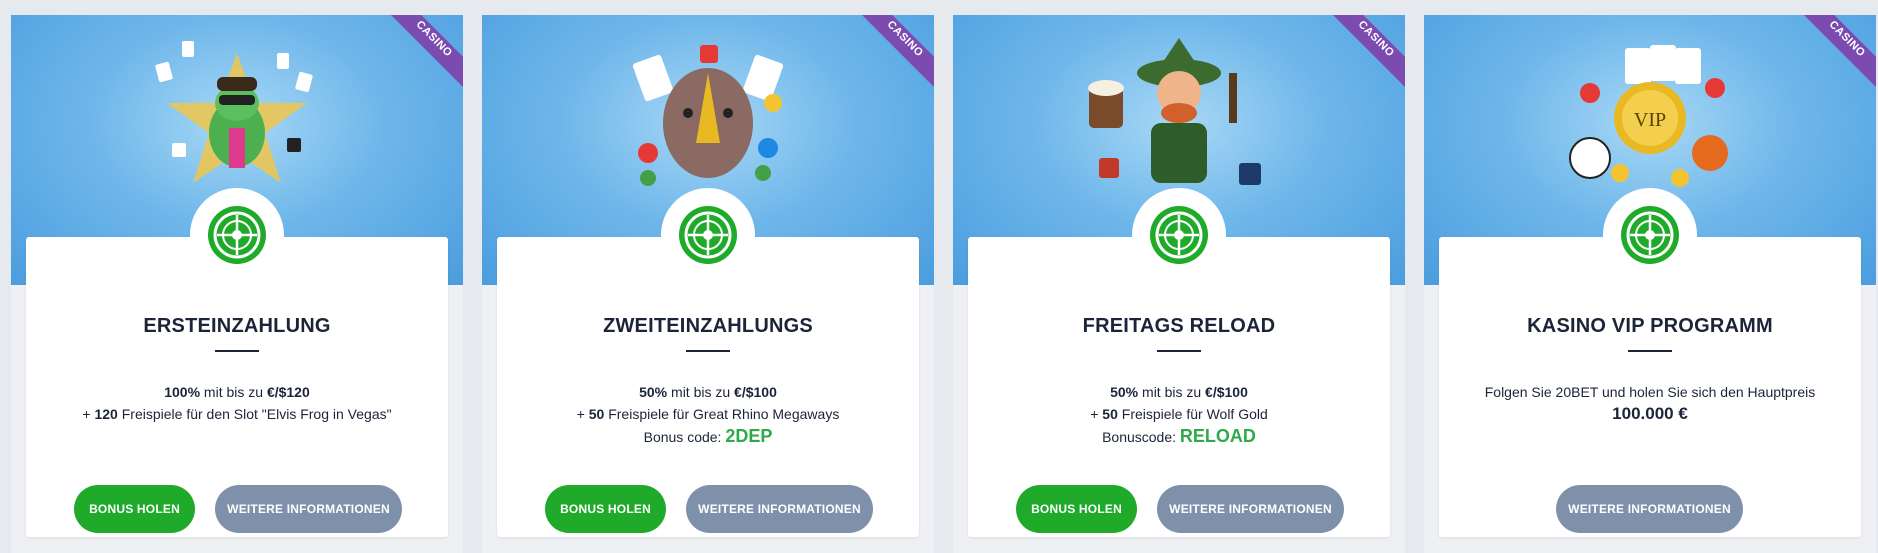 The image size is (1878, 553). Describe the element at coordinates (1650, 120) in the screenshot. I see `svg-text: VIP` at that location.